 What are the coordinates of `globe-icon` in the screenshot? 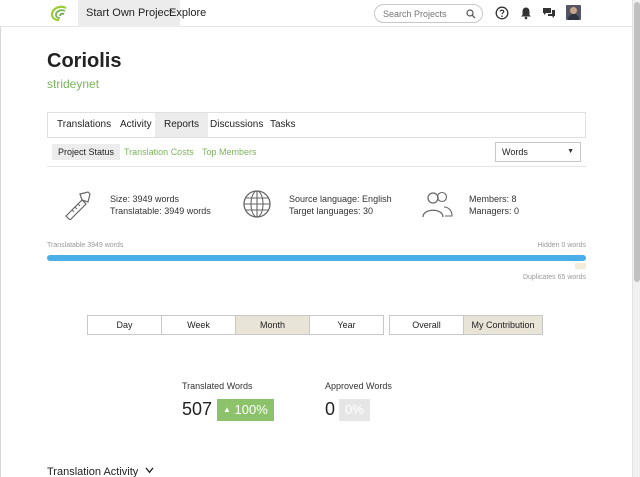 It's located at (257, 204).